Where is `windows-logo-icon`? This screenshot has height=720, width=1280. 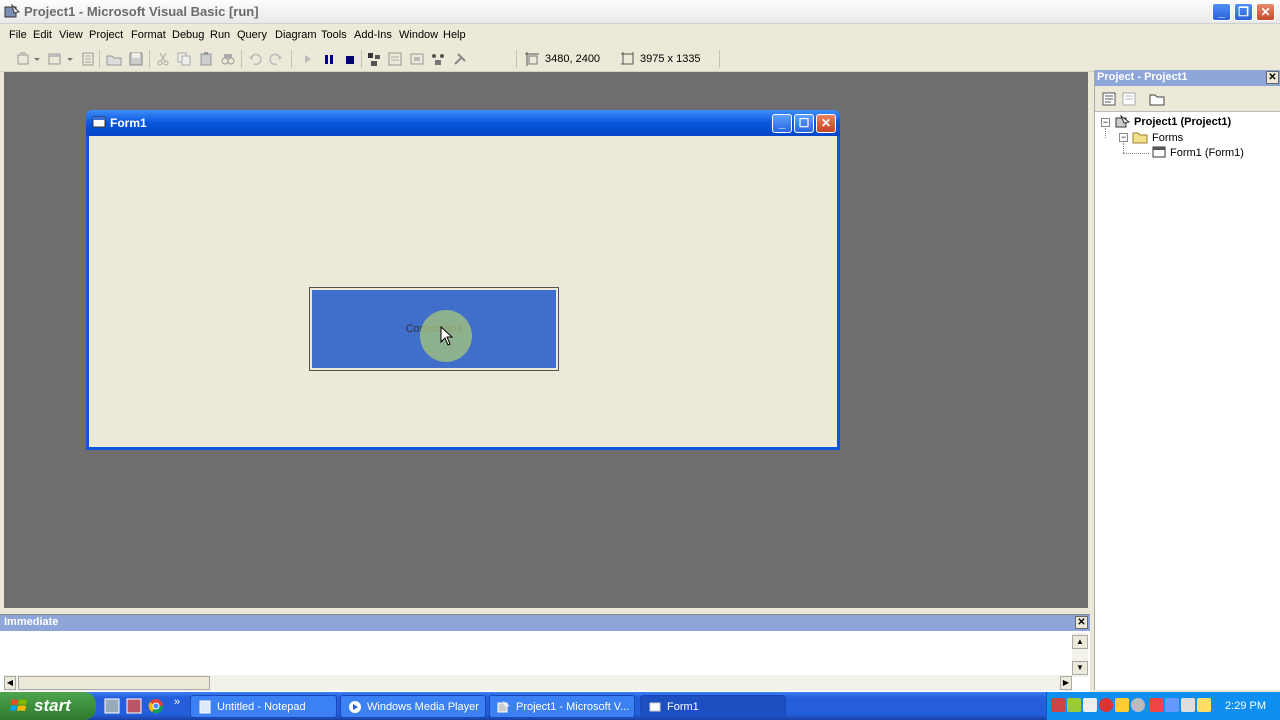
windows-logo-icon is located at coordinates (18, 705).